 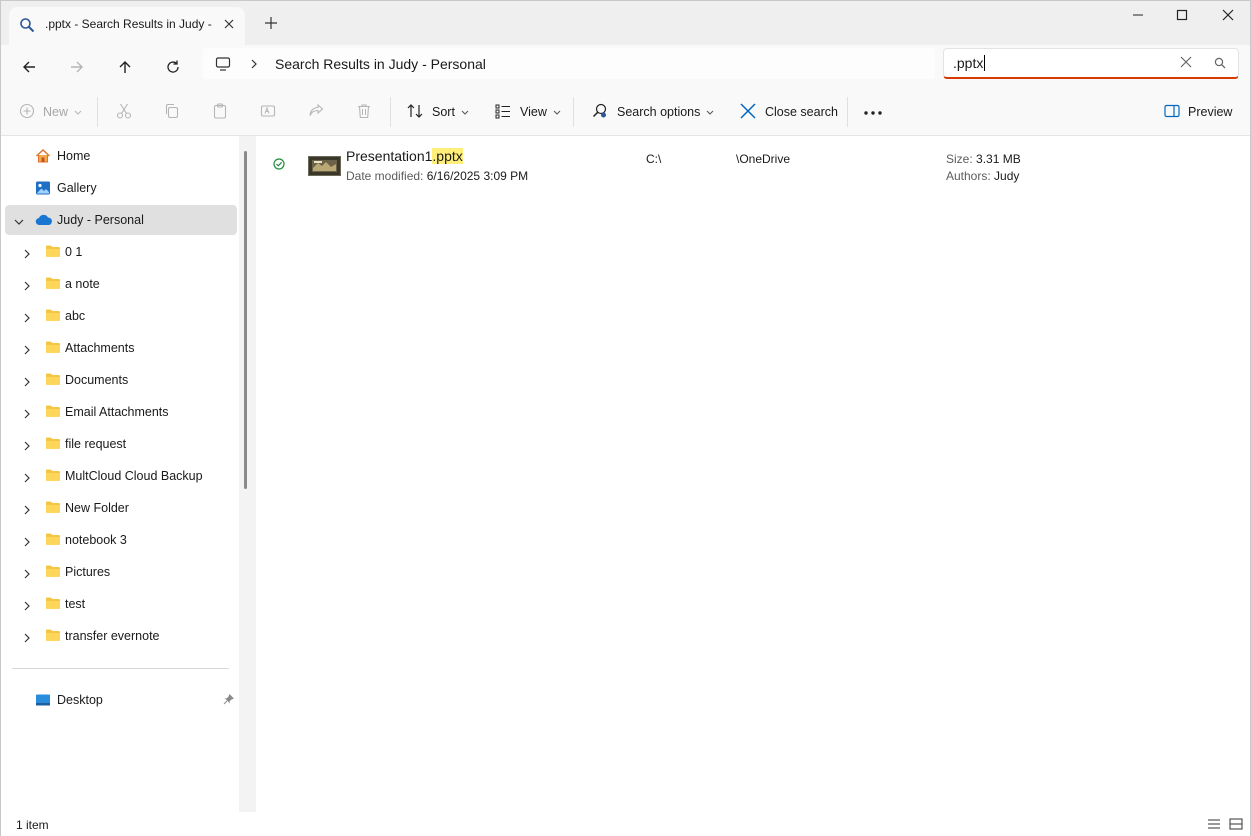 What do you see at coordinates (316, 112) in the screenshot?
I see `share-button` at bounding box center [316, 112].